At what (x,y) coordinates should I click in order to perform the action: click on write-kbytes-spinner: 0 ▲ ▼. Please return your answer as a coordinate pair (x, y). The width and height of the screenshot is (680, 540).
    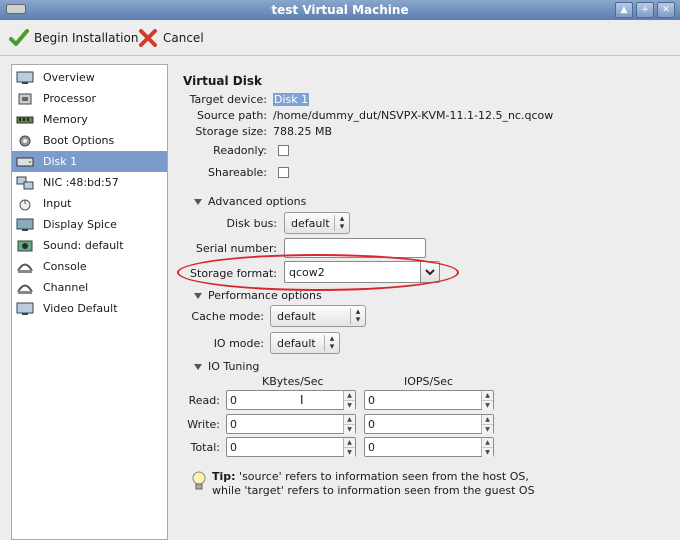
    Looking at the image, I should click on (291, 424).